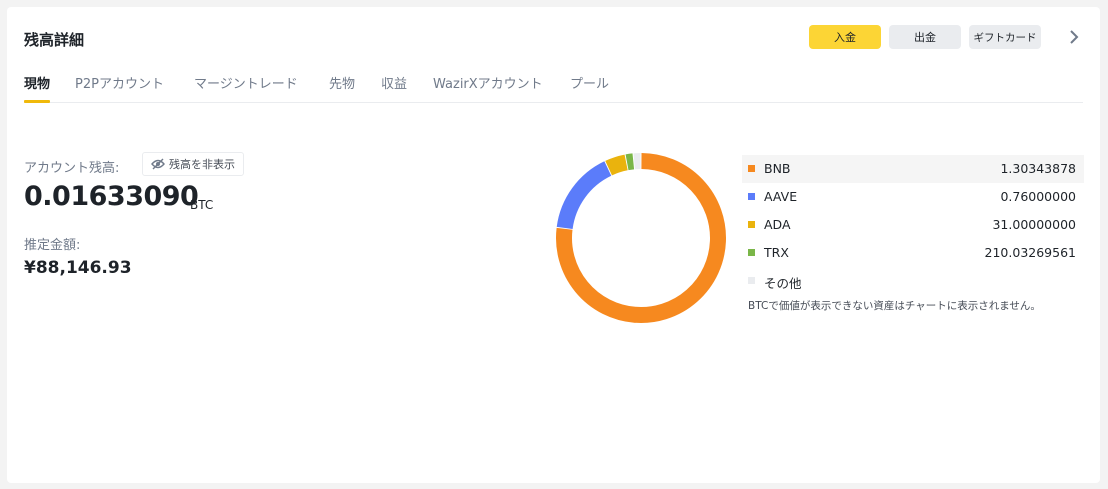 Image resolution: width=1108 pixels, height=489 pixels. Describe the element at coordinates (1038, 196) in the screenshot. I see `legend-asset-value: 0.76000000` at that location.